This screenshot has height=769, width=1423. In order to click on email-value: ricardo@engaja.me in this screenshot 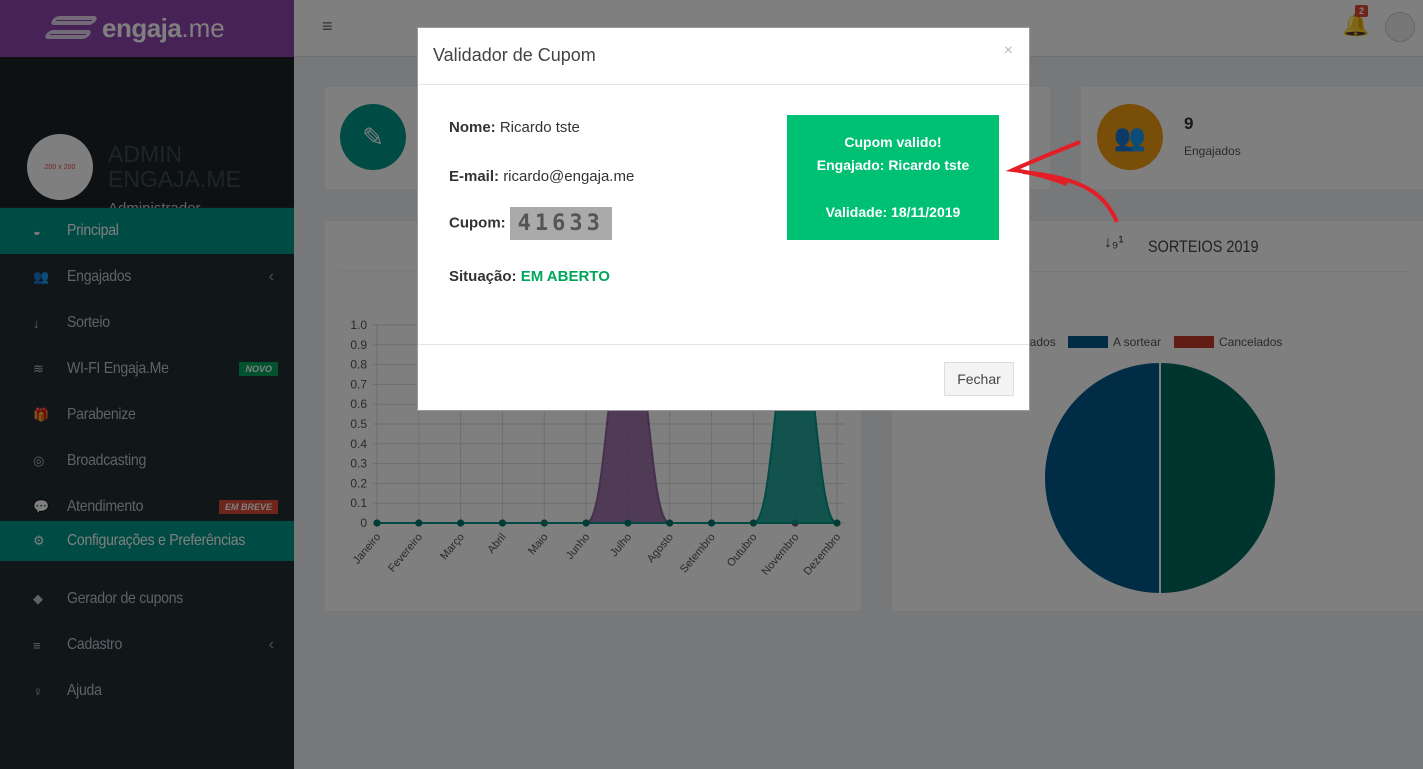, I will do `click(569, 176)`.